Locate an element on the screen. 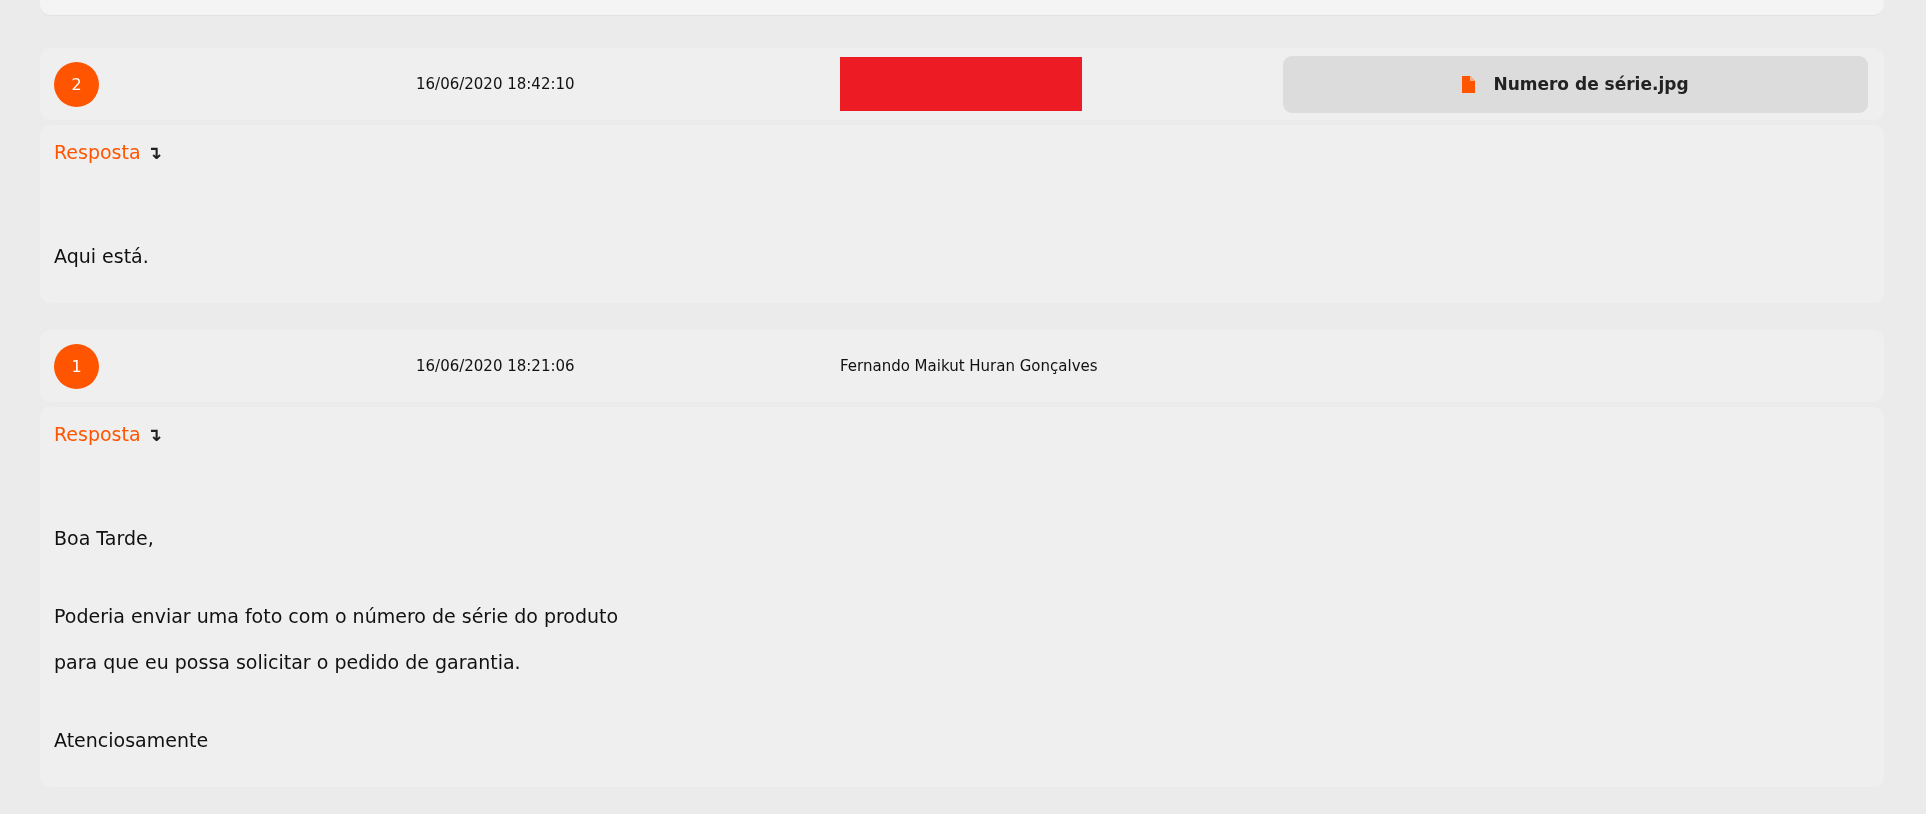 Image resolution: width=1926 pixels, height=814 pixels. number-badge: 1 is located at coordinates (76, 366).